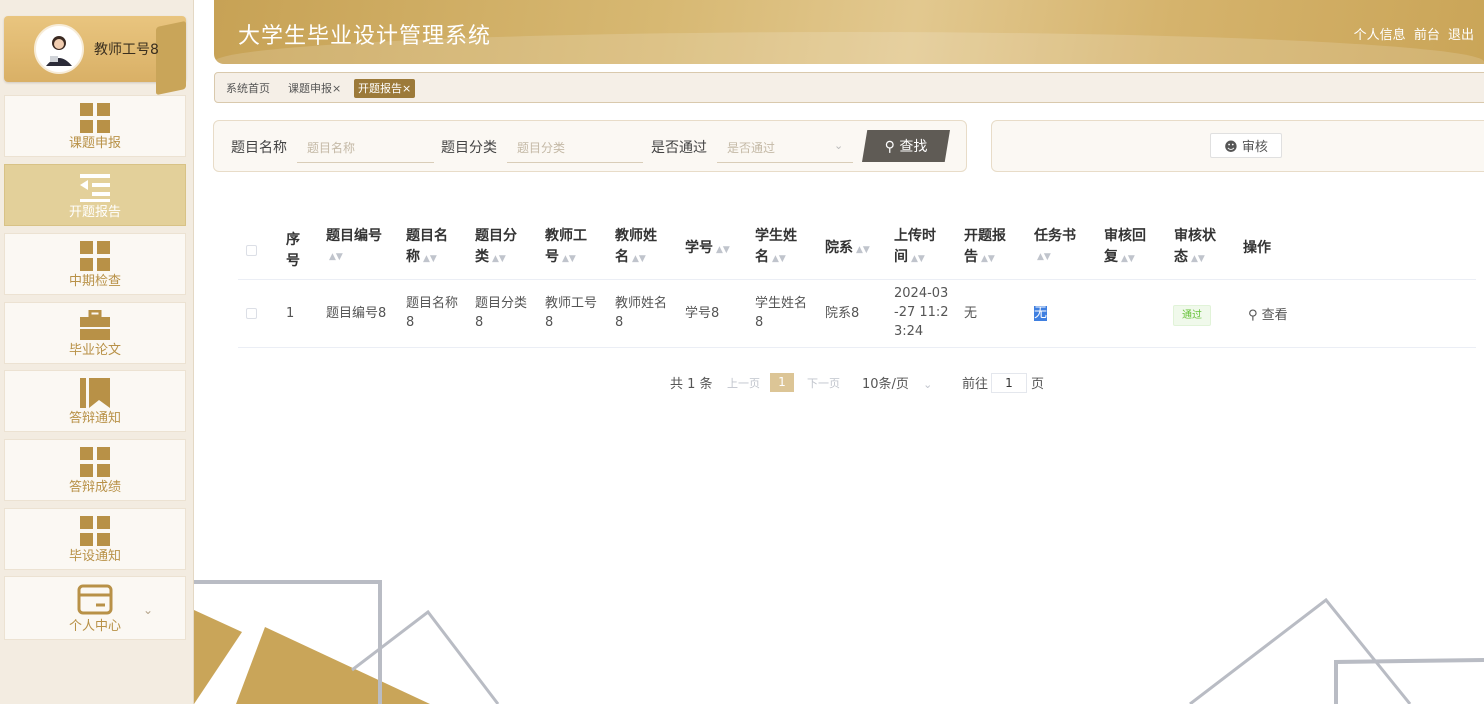 The width and height of the screenshot is (1484, 704). Describe the element at coordinates (702, 313) in the screenshot. I see `cell-student-no: 学号8` at that location.